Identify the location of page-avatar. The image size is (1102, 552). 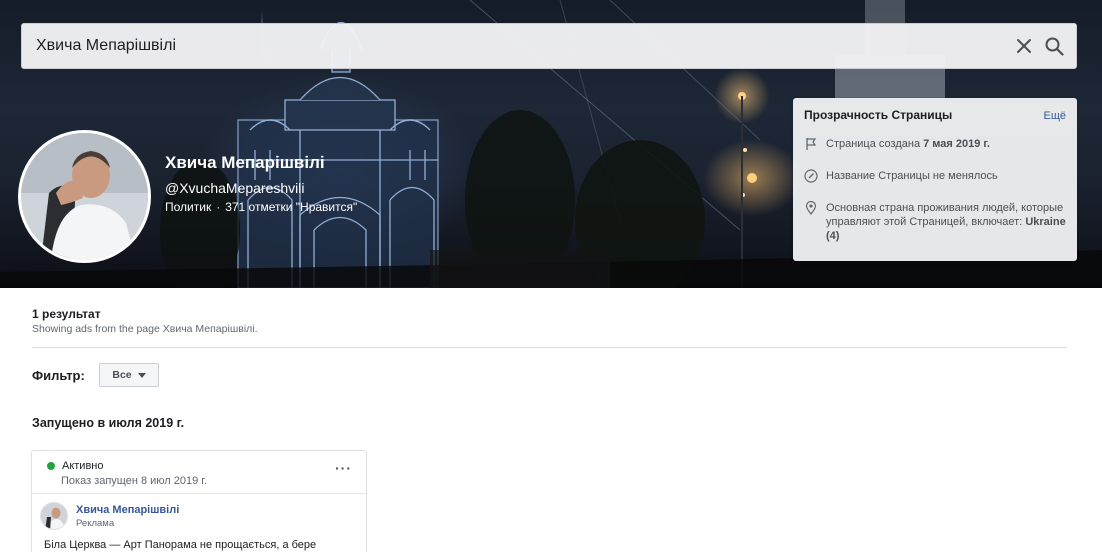
(84, 196).